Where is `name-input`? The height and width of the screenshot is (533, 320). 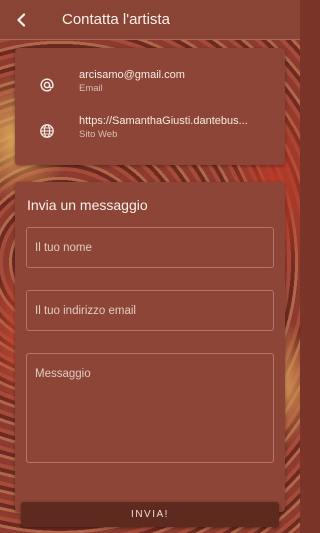 name-input is located at coordinates (150, 247).